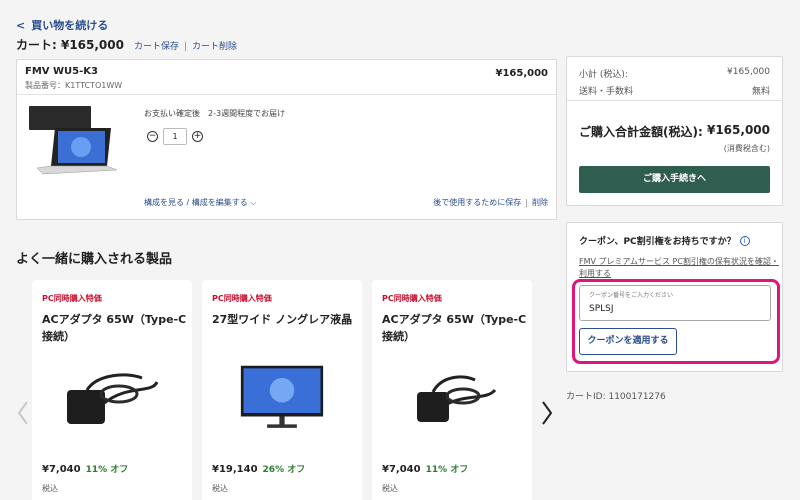  What do you see at coordinates (760, 92) in the screenshot?
I see `shipping-value: 無料` at bounding box center [760, 92].